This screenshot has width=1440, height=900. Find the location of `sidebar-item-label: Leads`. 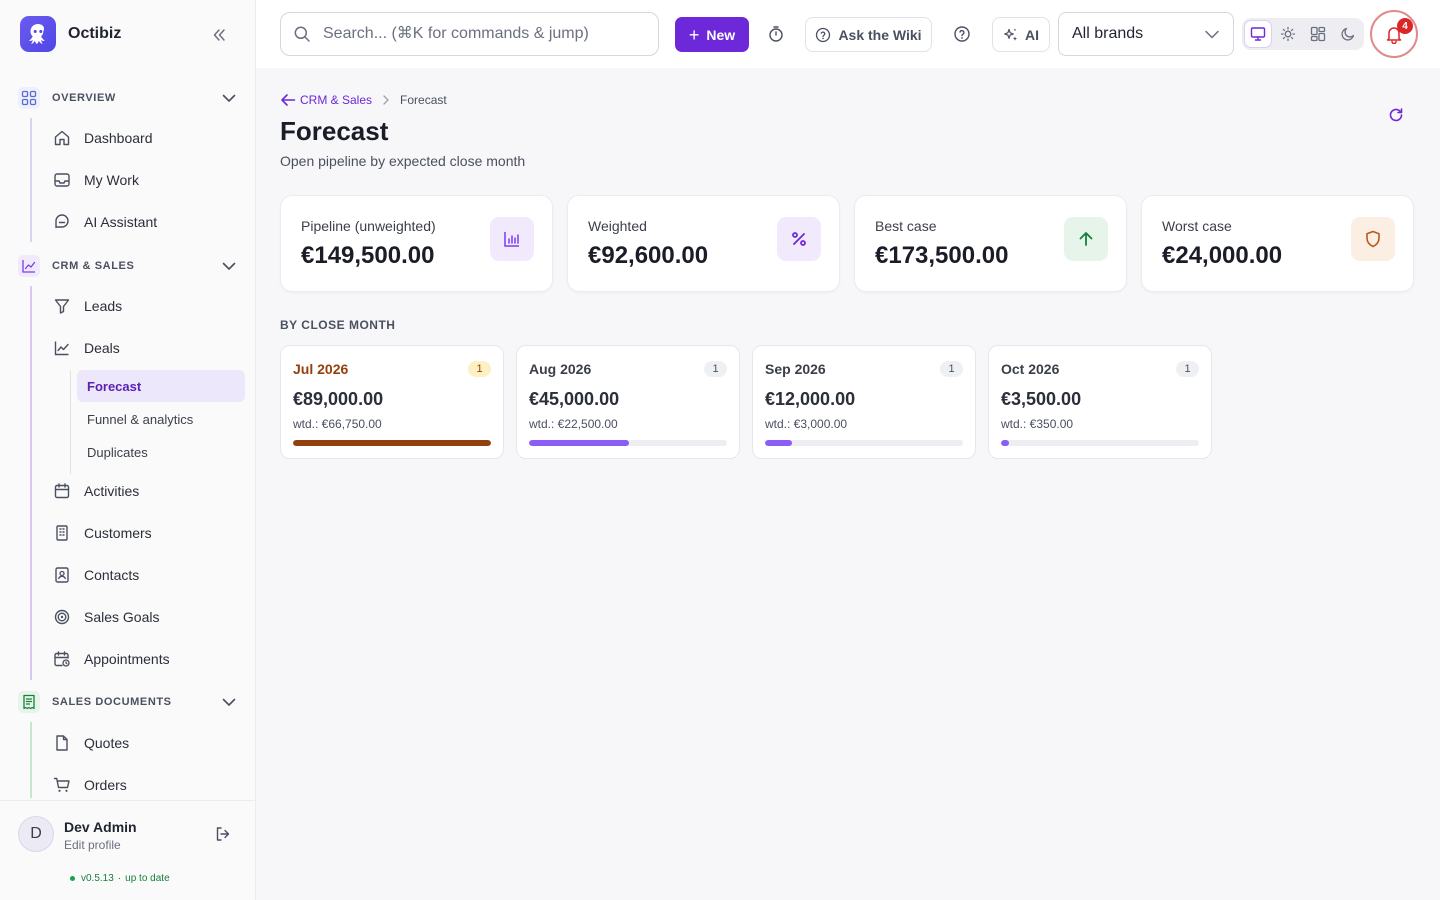

sidebar-item-label: Leads is located at coordinates (103, 306).